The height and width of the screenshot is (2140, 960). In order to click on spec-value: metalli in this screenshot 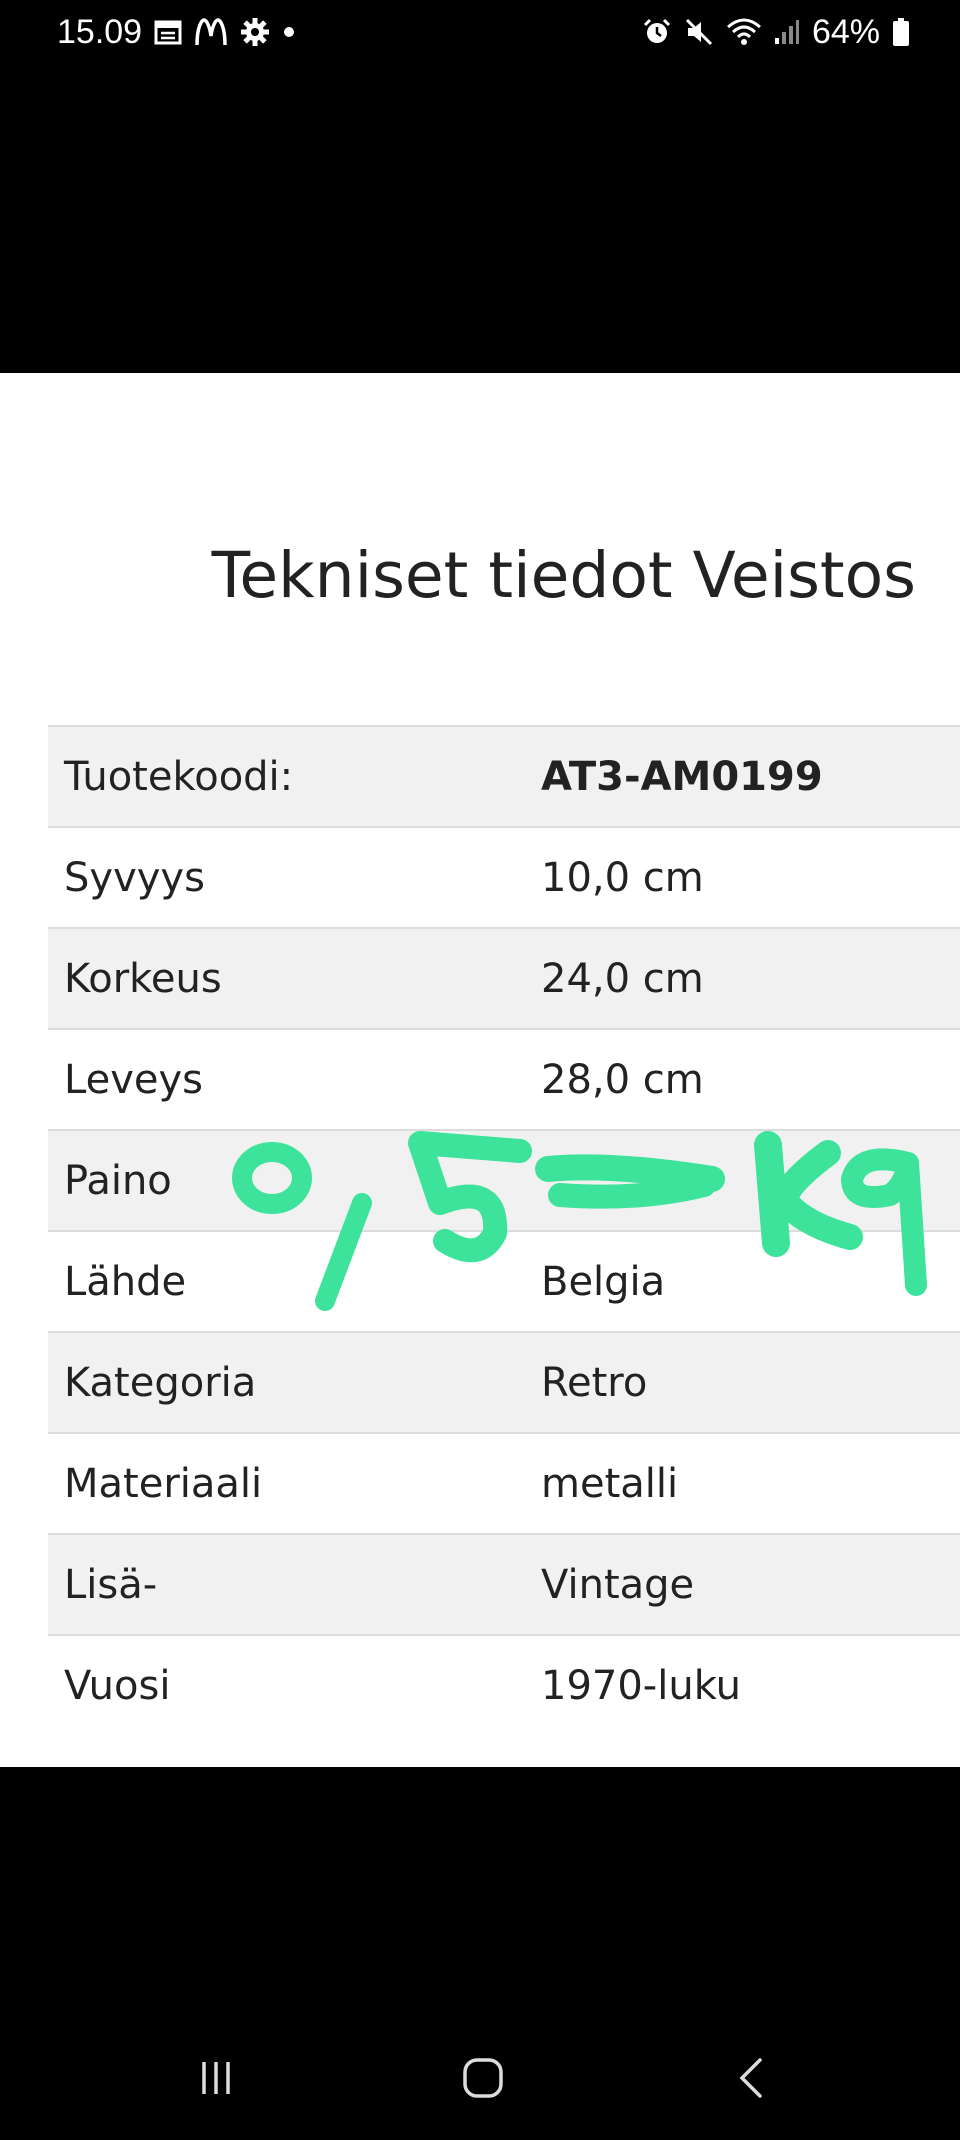, I will do `click(750, 1483)`.